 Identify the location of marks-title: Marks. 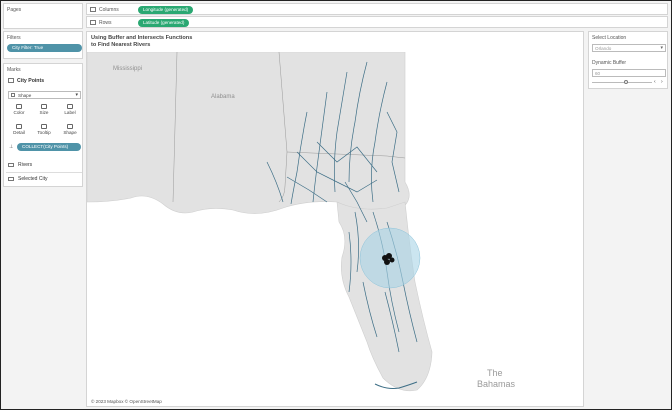
(14, 70).